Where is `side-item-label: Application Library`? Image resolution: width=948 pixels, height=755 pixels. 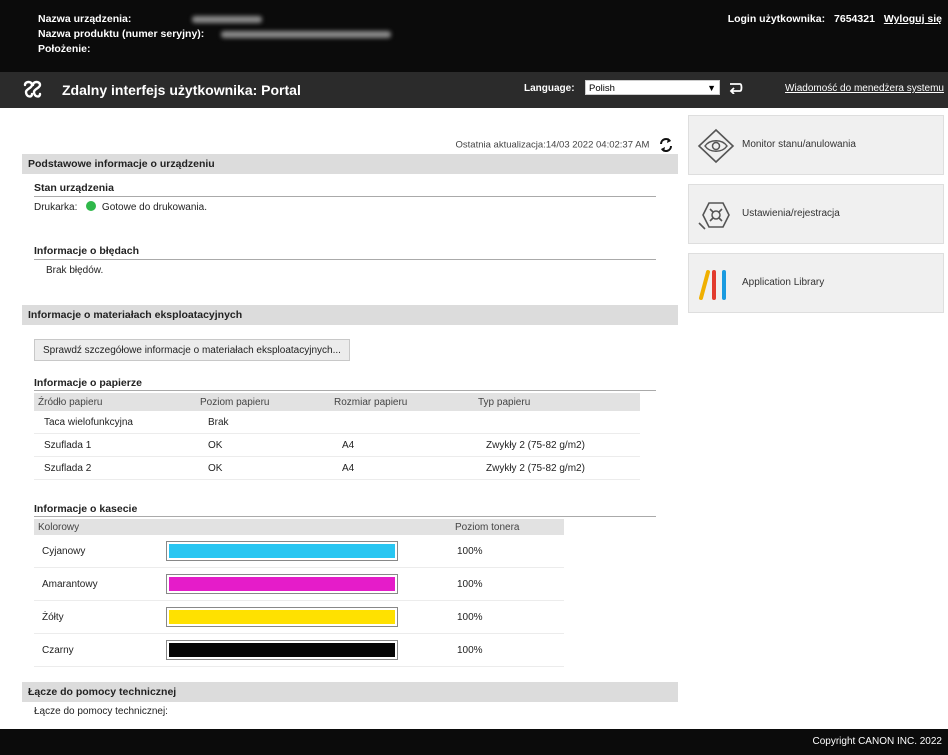
side-item-label: Application Library is located at coordinates (783, 282).